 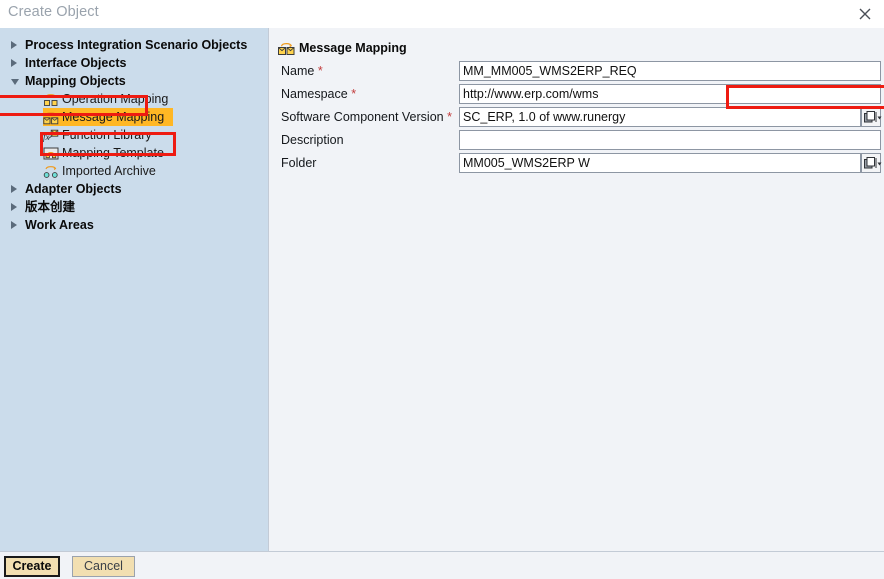 I want to click on tree-item-label: Message Mapping, so click(x=113, y=117).